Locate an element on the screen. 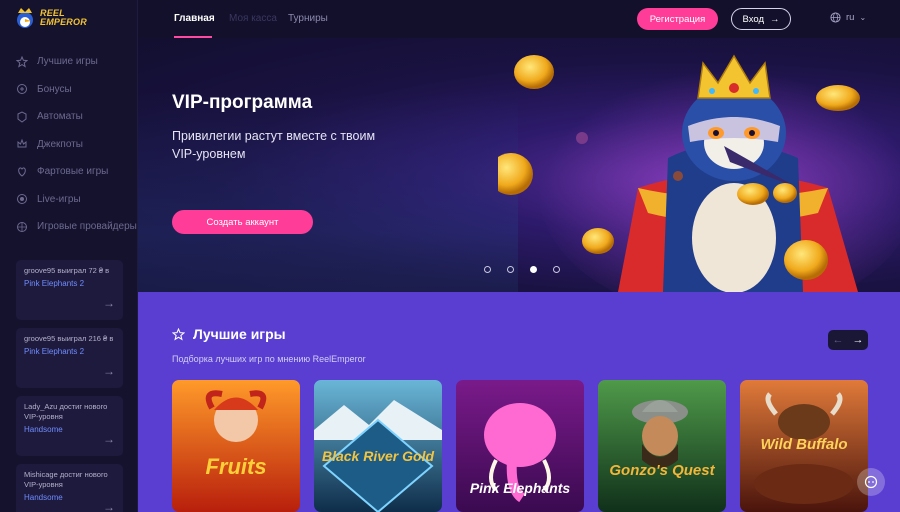 The image size is (900, 512). logo: REEL EMPEROR is located at coordinates (50, 18).